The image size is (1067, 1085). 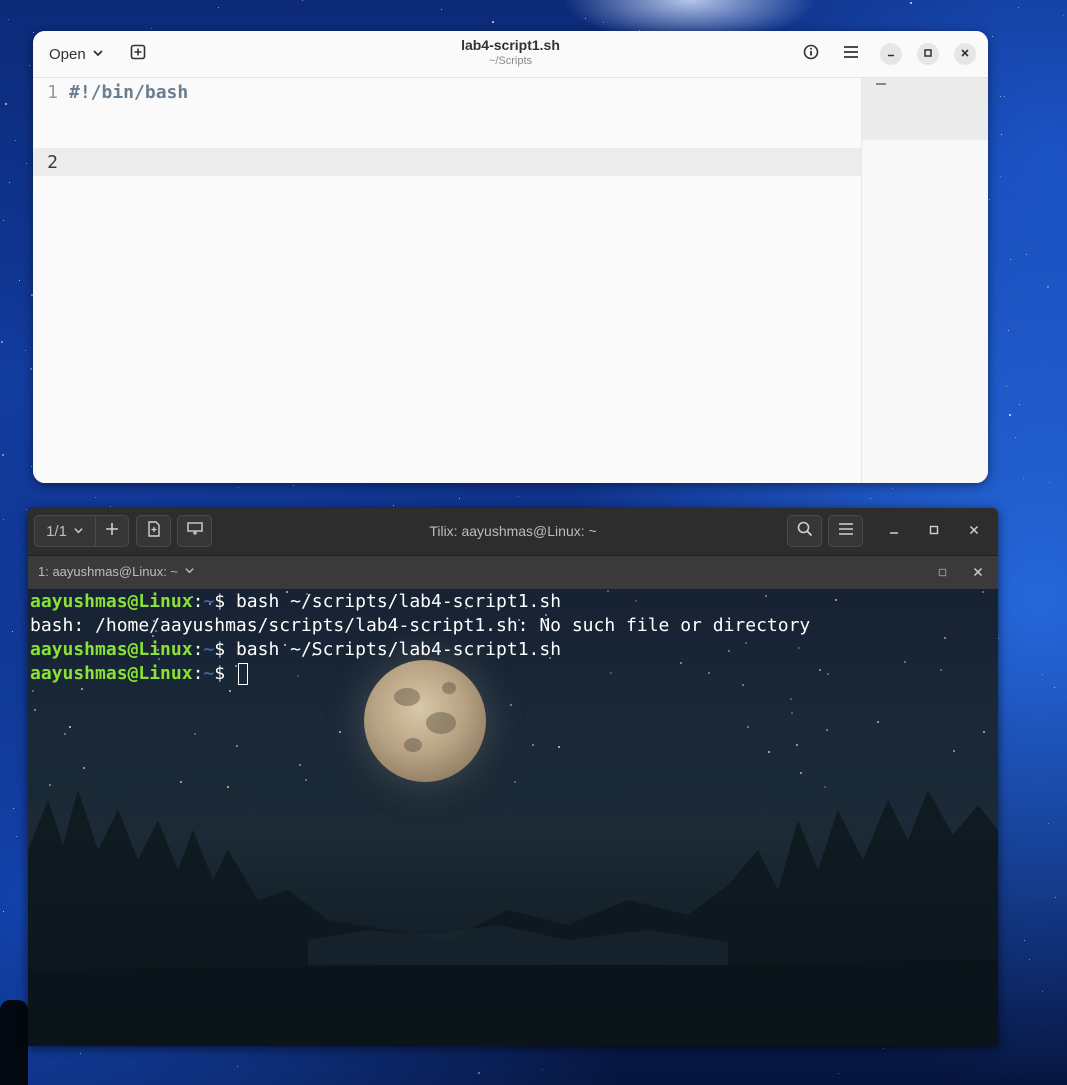 What do you see at coordinates (242, 674) in the screenshot?
I see `terminal-cursor` at bounding box center [242, 674].